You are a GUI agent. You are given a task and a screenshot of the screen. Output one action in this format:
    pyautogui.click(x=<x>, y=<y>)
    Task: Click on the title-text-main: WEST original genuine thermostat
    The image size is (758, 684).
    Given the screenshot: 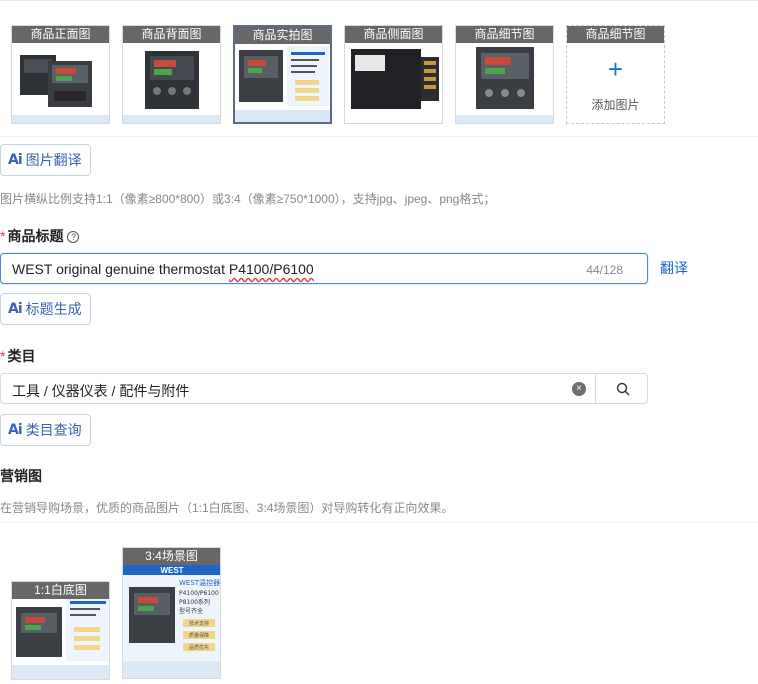 What is the action you would take?
    pyautogui.click(x=120, y=269)
    